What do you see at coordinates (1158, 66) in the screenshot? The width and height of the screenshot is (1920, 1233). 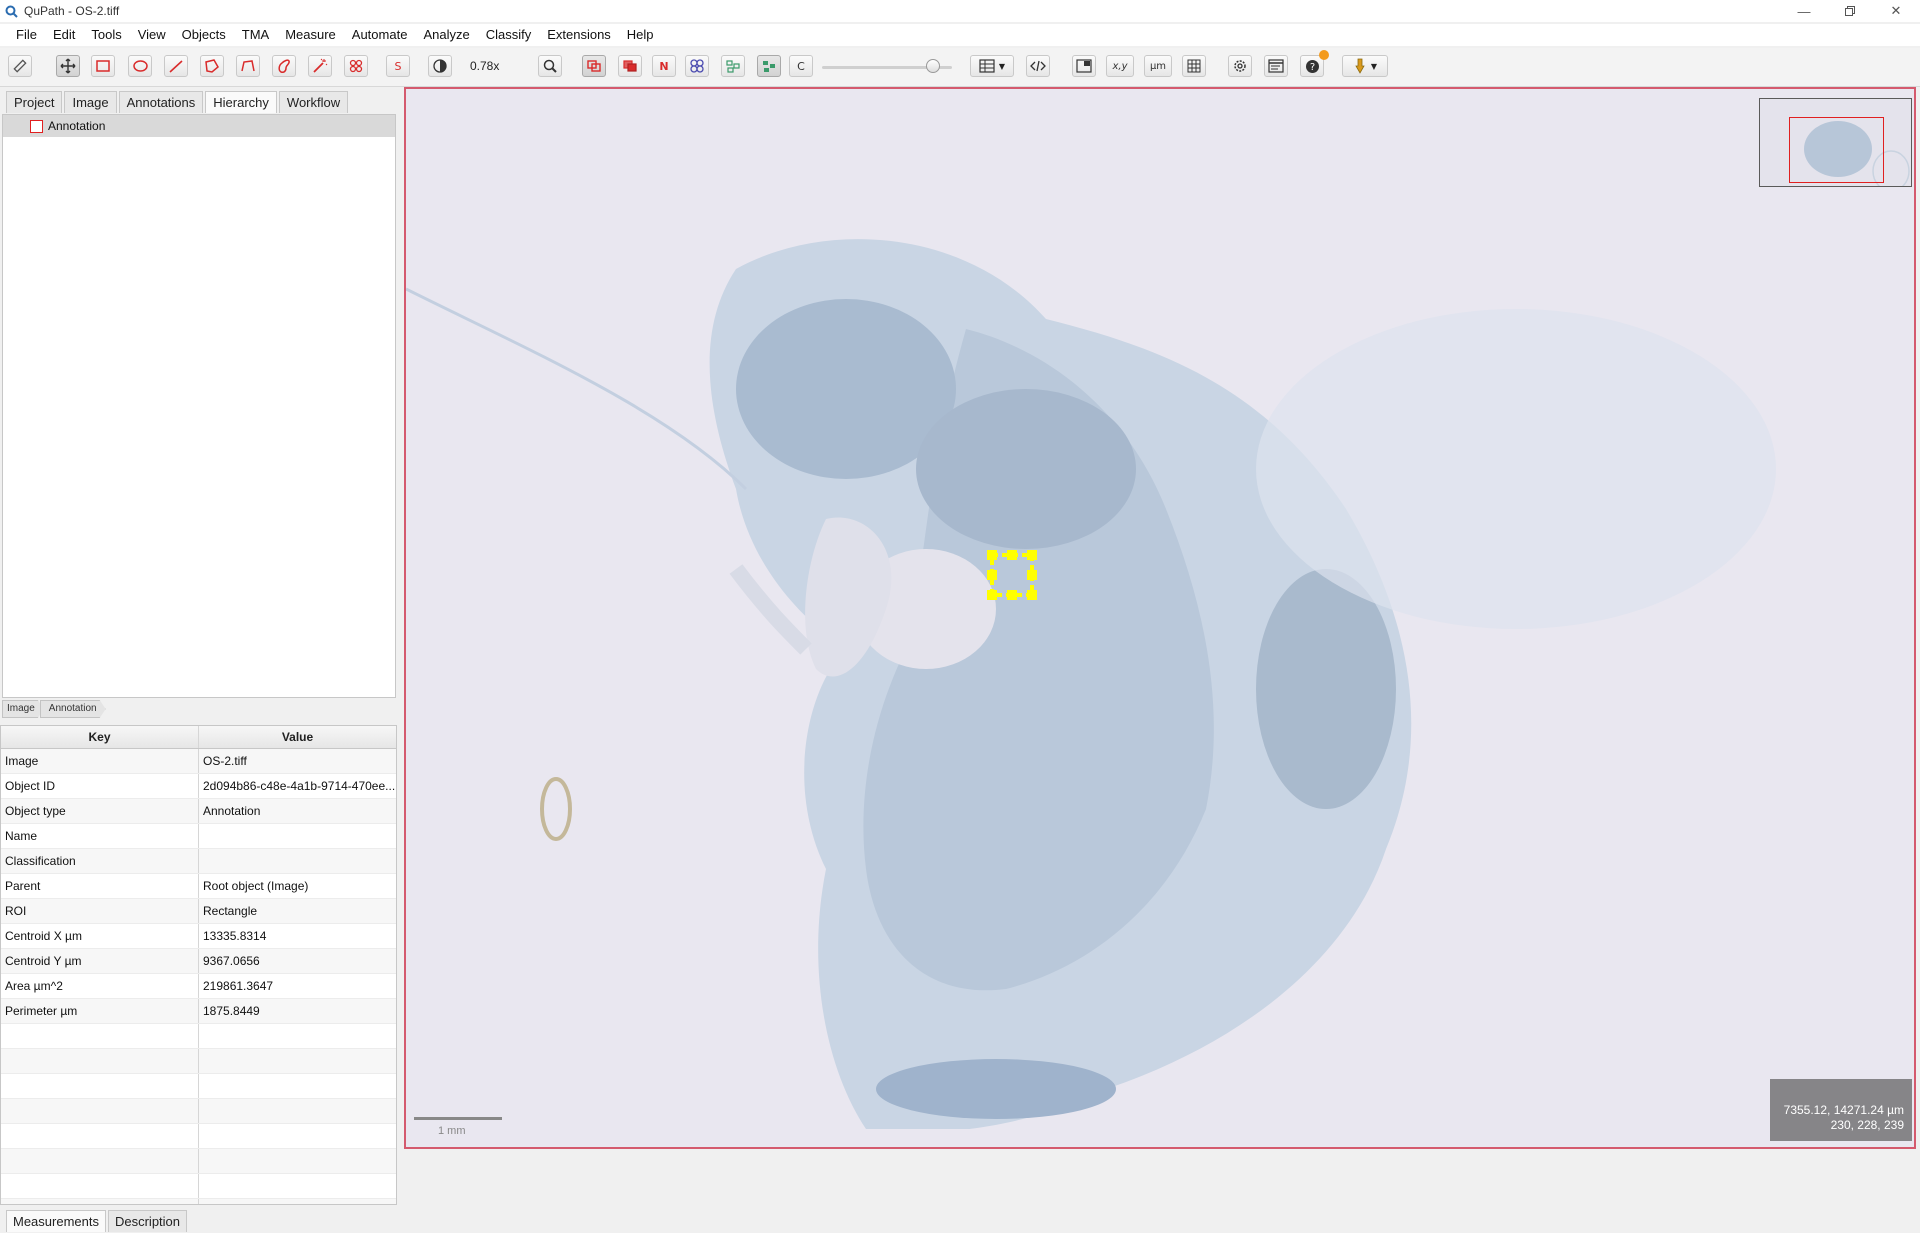 I see `show-scalebar-button: µm` at bounding box center [1158, 66].